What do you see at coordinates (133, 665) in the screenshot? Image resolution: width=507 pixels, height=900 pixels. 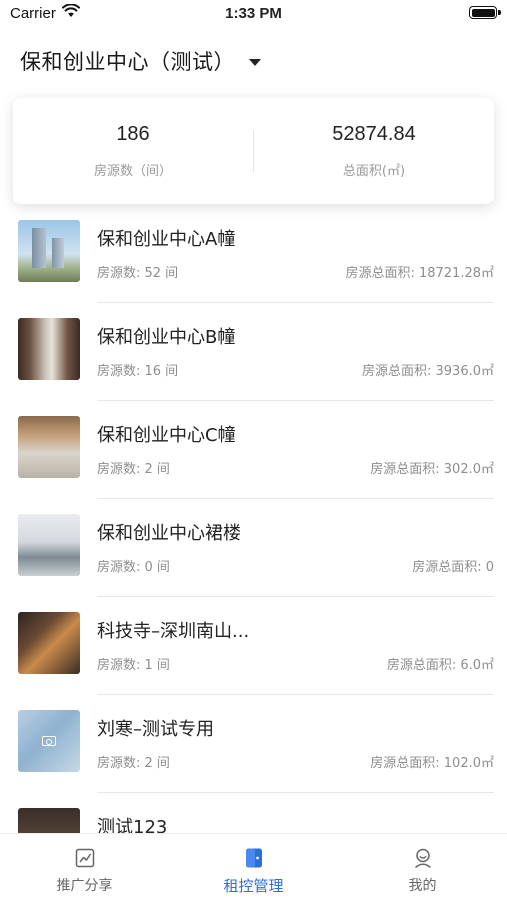 I see `room-count: 房源数: 1 间` at bounding box center [133, 665].